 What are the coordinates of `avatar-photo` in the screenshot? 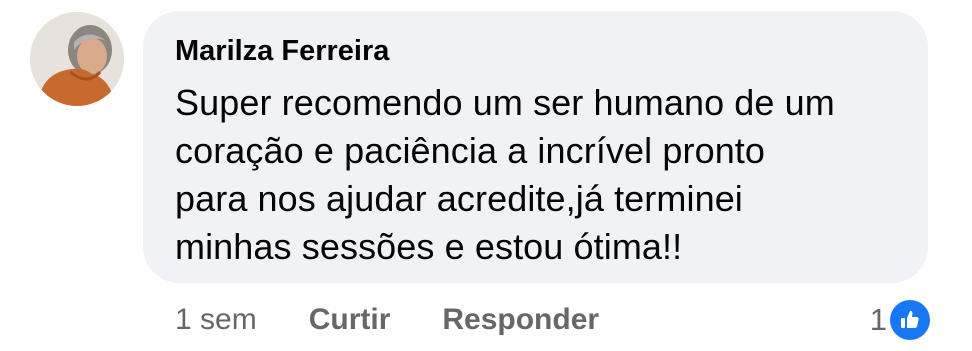 It's located at (77, 59).